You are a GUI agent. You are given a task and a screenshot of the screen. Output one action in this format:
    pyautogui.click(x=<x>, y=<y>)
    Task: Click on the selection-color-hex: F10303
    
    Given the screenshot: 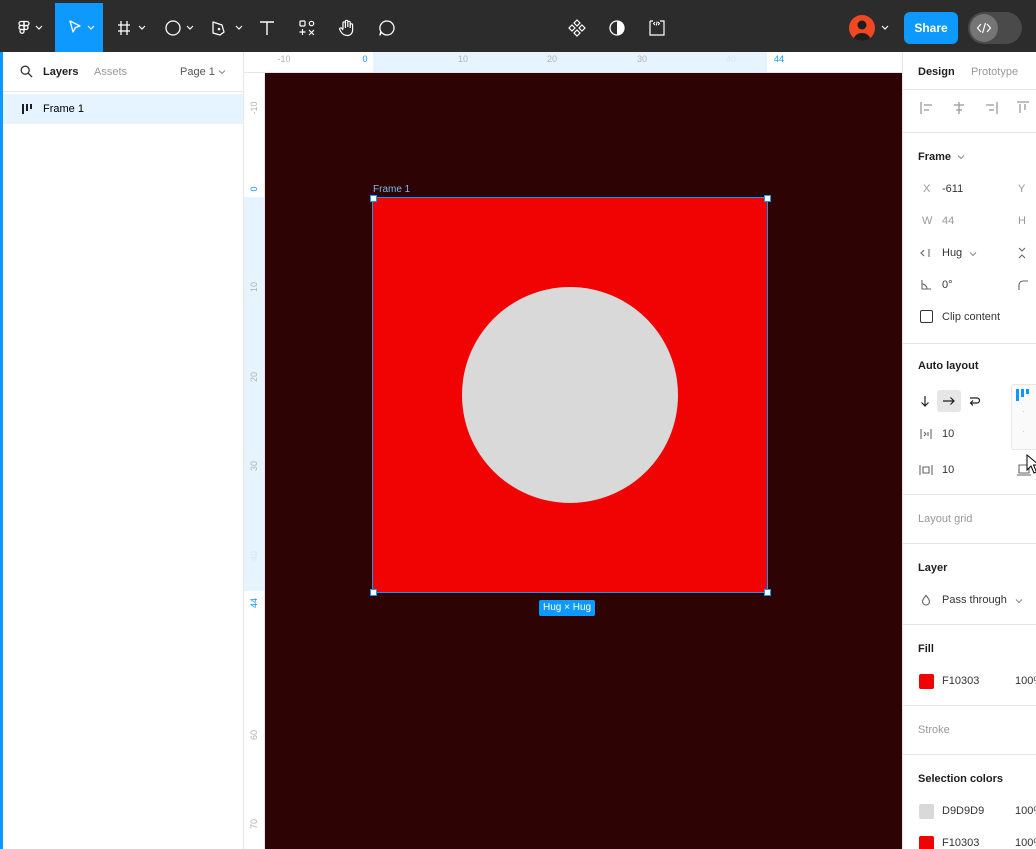 What is the action you would take?
    pyautogui.click(x=960, y=843)
    